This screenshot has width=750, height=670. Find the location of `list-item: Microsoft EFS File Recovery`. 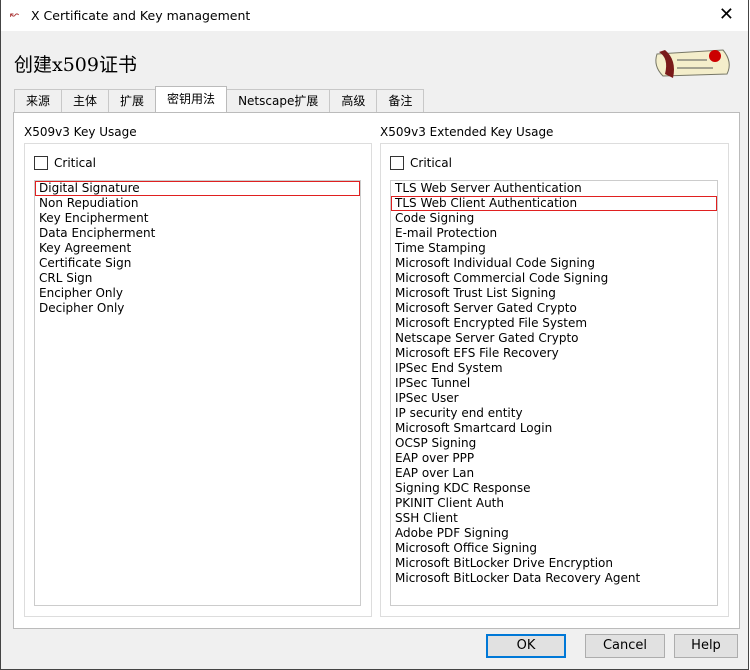

list-item: Microsoft EFS File Recovery is located at coordinates (554, 353).